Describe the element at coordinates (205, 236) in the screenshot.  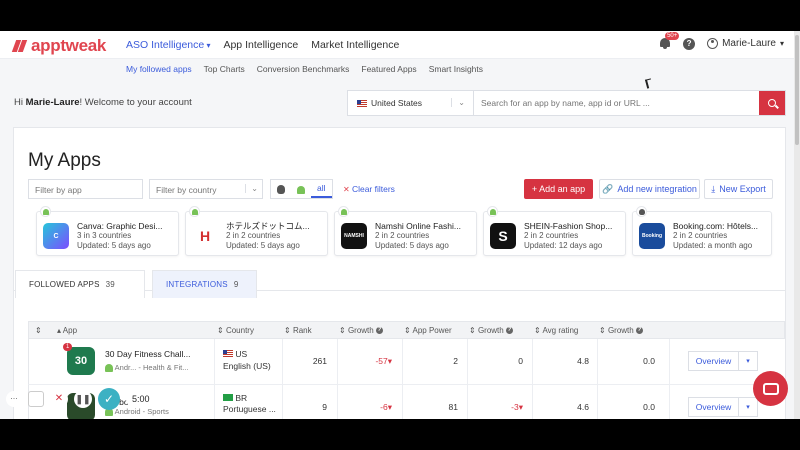
I see `app-icon: H` at that location.